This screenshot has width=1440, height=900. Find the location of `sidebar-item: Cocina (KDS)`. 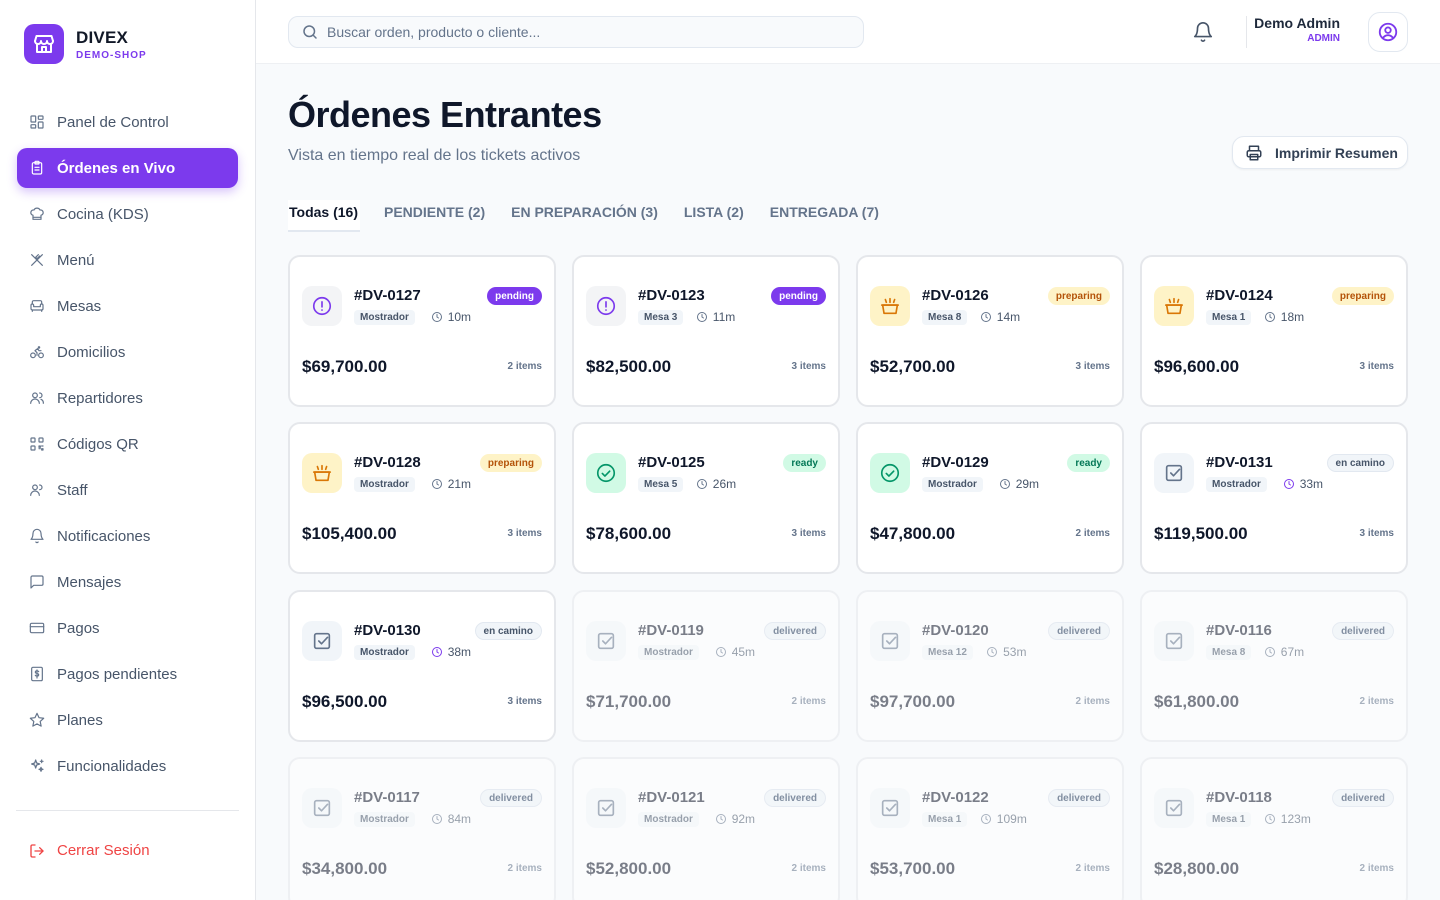

sidebar-item: Cocina (KDS) is located at coordinates (127, 214).